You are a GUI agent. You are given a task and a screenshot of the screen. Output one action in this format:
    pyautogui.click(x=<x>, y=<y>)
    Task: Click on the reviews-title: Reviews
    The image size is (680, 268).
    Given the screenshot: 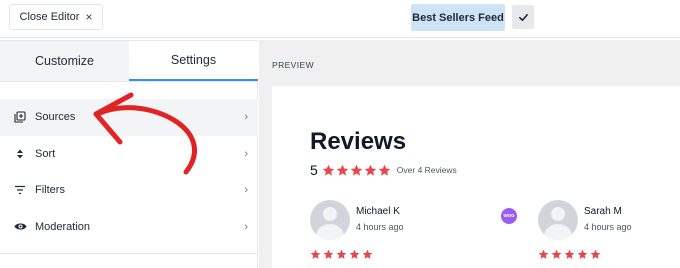 What is the action you would take?
    pyautogui.click(x=358, y=141)
    